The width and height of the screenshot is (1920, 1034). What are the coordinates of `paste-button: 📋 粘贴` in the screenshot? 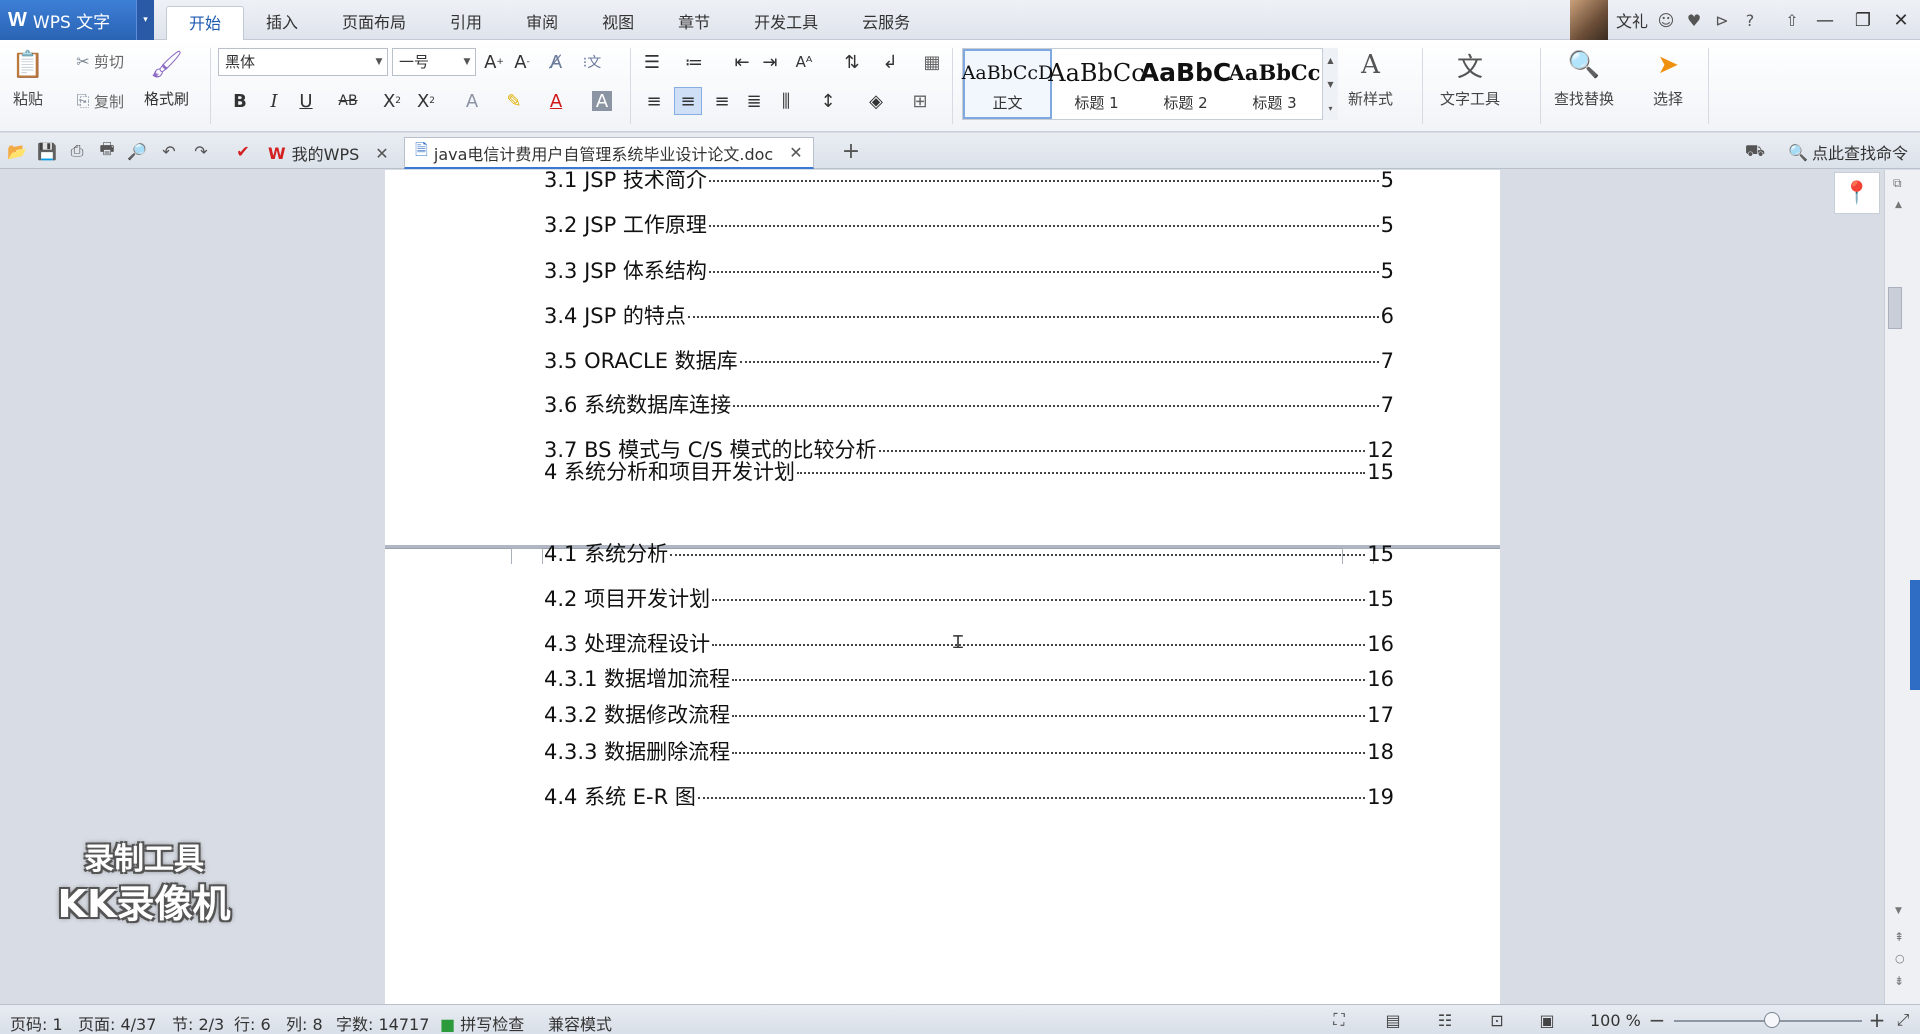 It's located at (28, 78).